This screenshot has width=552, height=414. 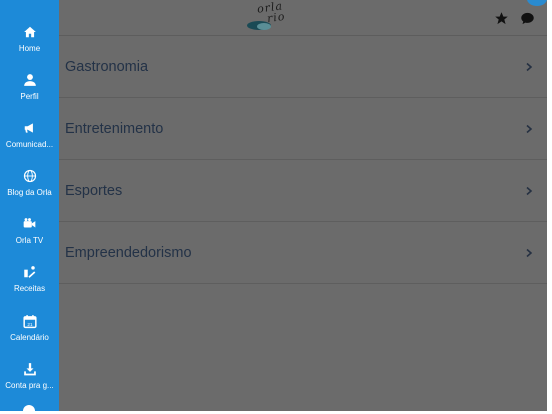 What do you see at coordinates (30, 323) in the screenshot?
I see `calendar-day-number: 21` at bounding box center [30, 323].